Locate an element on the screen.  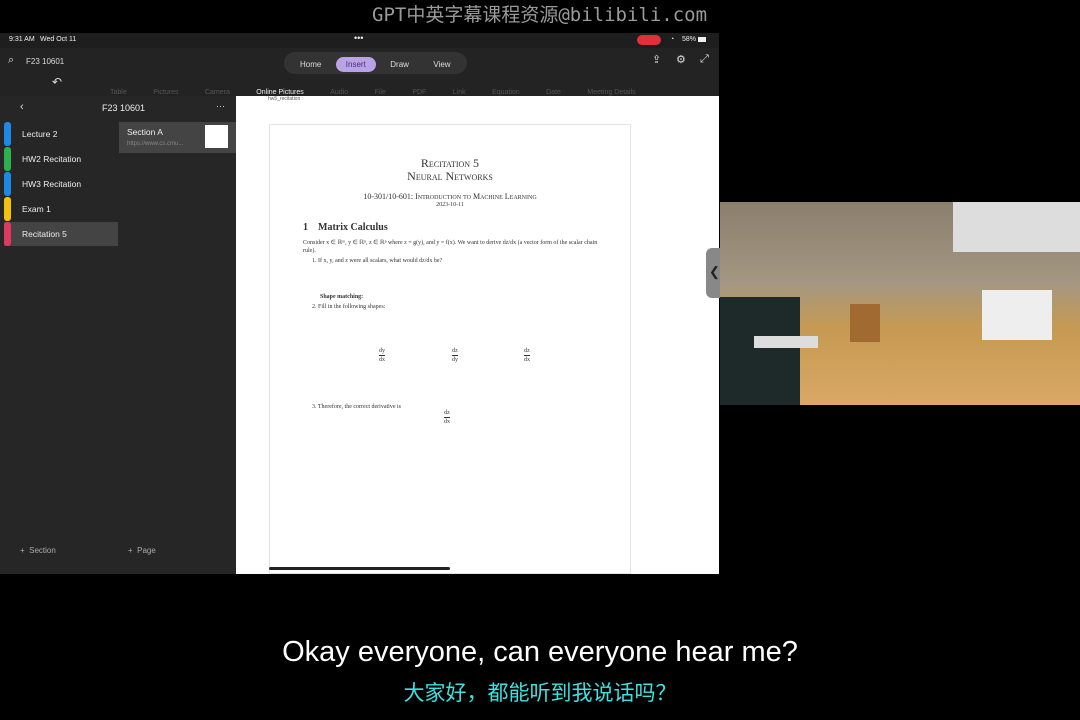
pdf-button: PDF is located at coordinates (419, 92).